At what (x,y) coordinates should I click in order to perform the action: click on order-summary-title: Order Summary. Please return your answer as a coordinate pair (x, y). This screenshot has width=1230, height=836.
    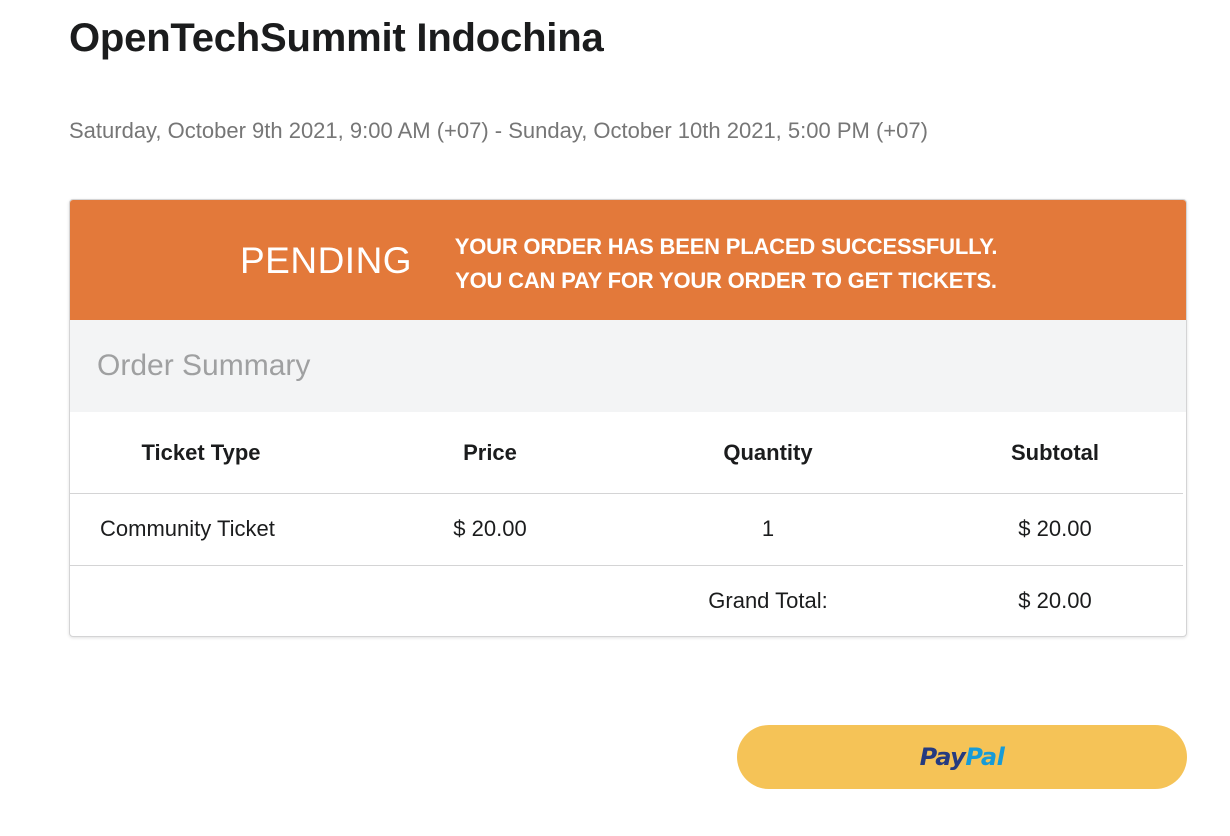
    Looking at the image, I should click on (204, 365).